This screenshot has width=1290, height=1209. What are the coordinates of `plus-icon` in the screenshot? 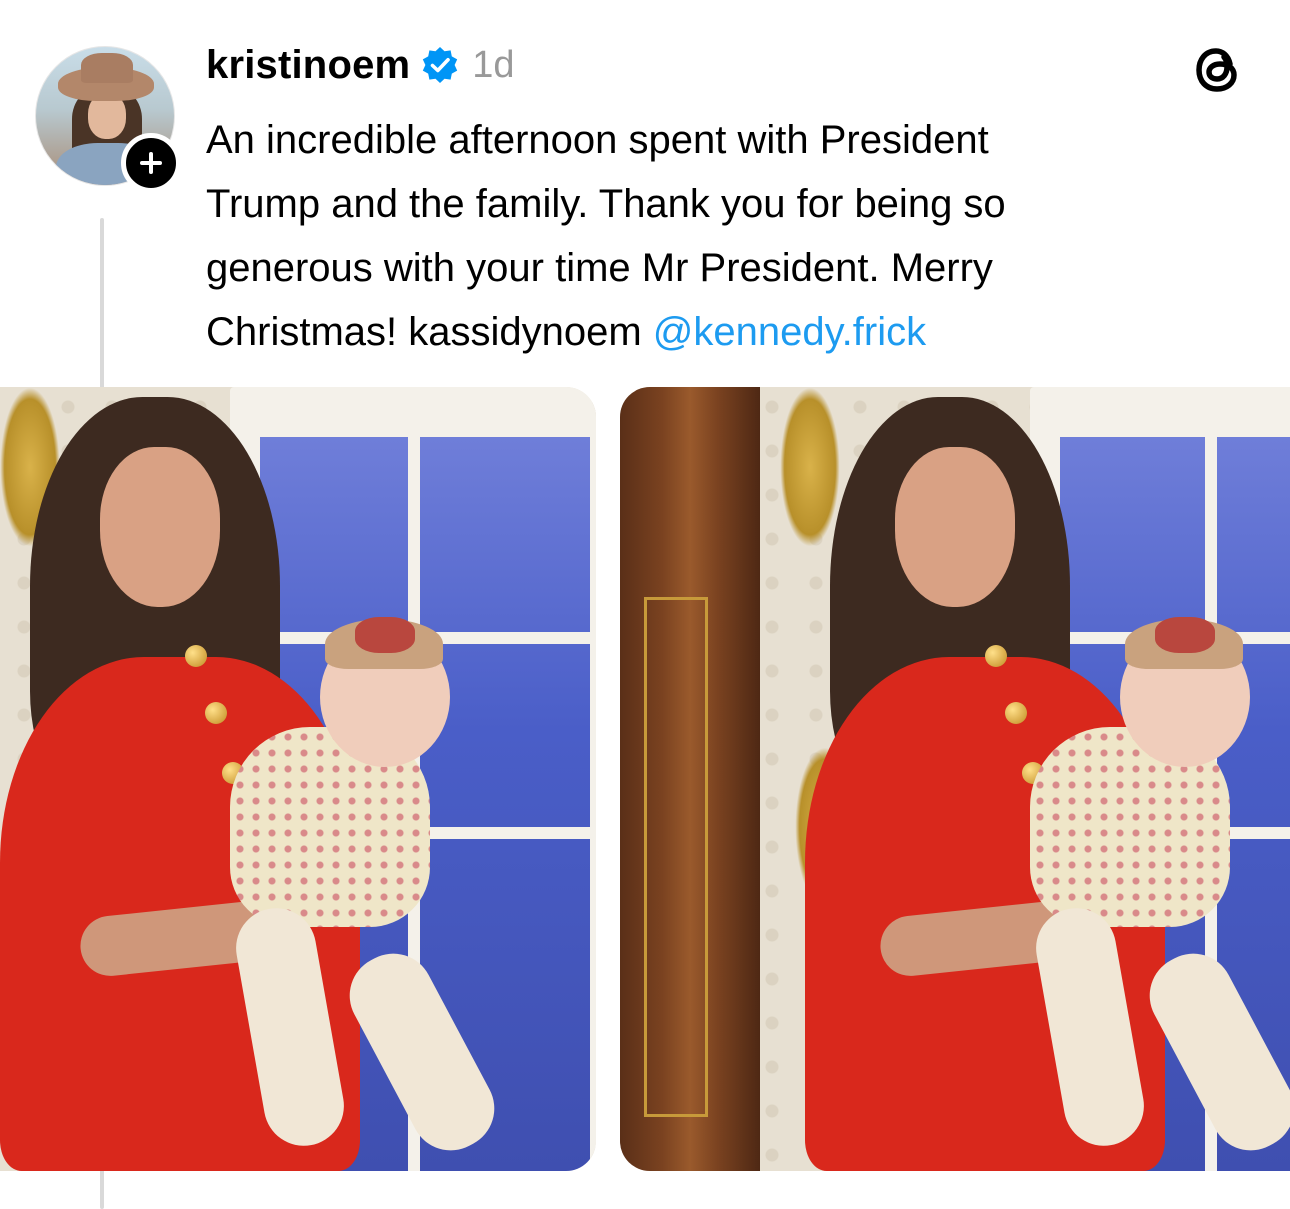 It's located at (151, 163).